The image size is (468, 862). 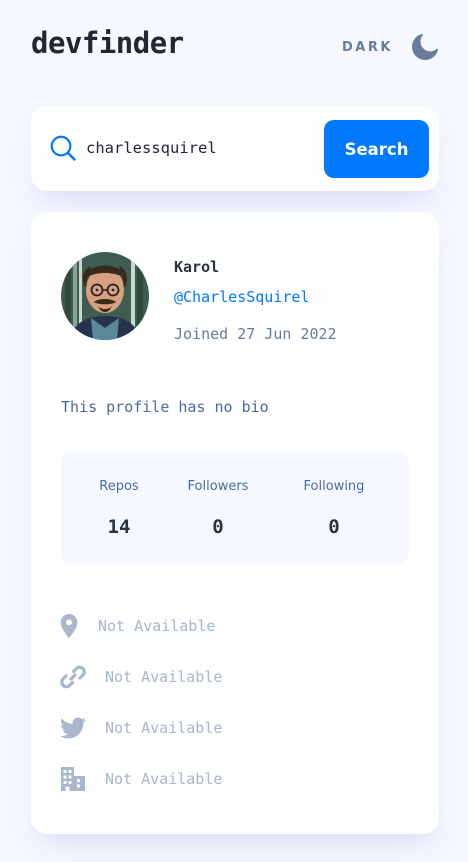 I want to click on avatar-image, so click(x=105, y=296).